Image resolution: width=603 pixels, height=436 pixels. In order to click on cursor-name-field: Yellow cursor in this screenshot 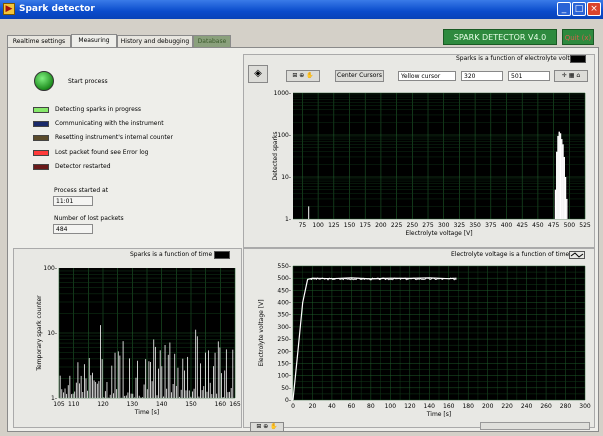, I will do `click(427, 76)`.